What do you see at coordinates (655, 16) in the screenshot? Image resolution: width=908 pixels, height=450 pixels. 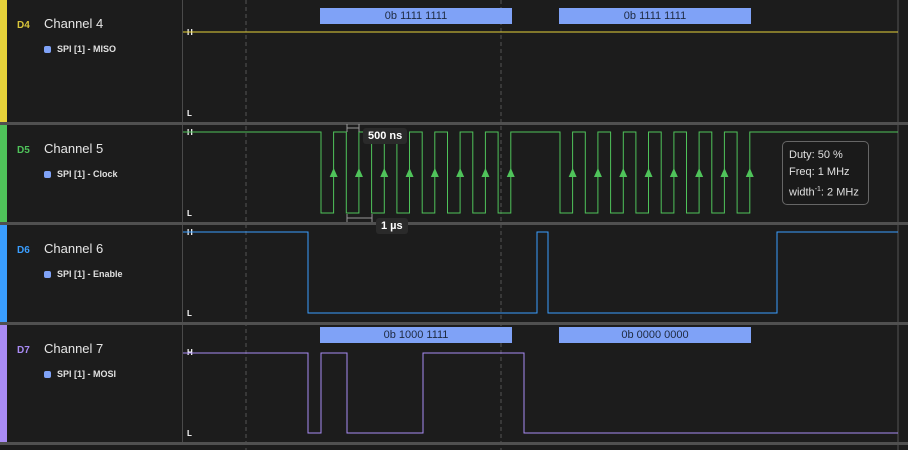 I see `miso-byte-2: 0b 1111 1111` at bounding box center [655, 16].